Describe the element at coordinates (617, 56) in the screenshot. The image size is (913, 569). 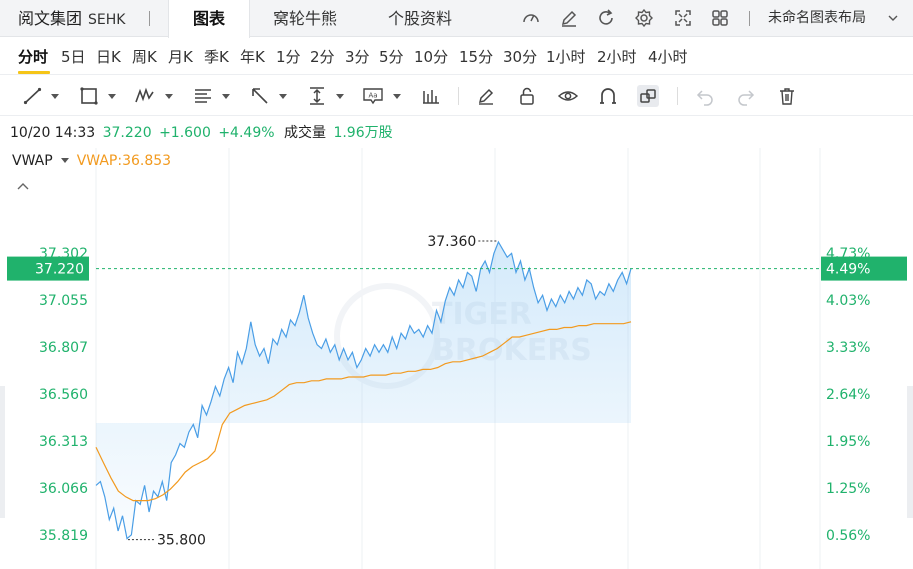
I see `period-2h: 2小时` at that location.